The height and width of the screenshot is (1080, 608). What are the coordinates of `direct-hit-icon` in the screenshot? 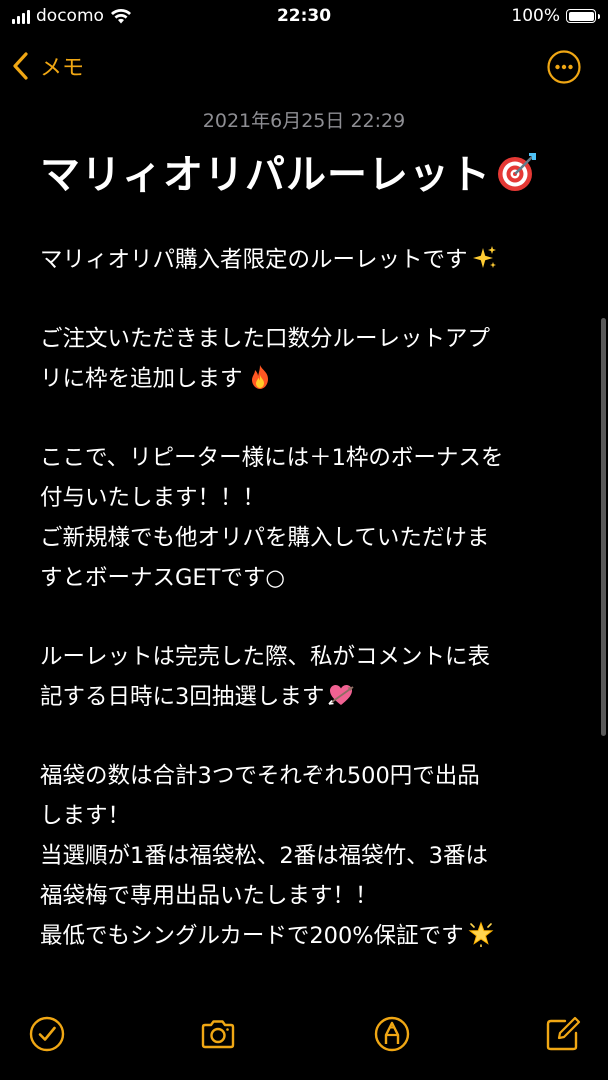 It's located at (517, 172).